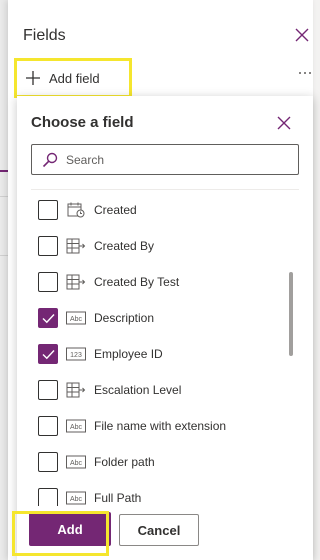  What do you see at coordinates (305, 73) in the screenshot?
I see `more-options-icon` at bounding box center [305, 73].